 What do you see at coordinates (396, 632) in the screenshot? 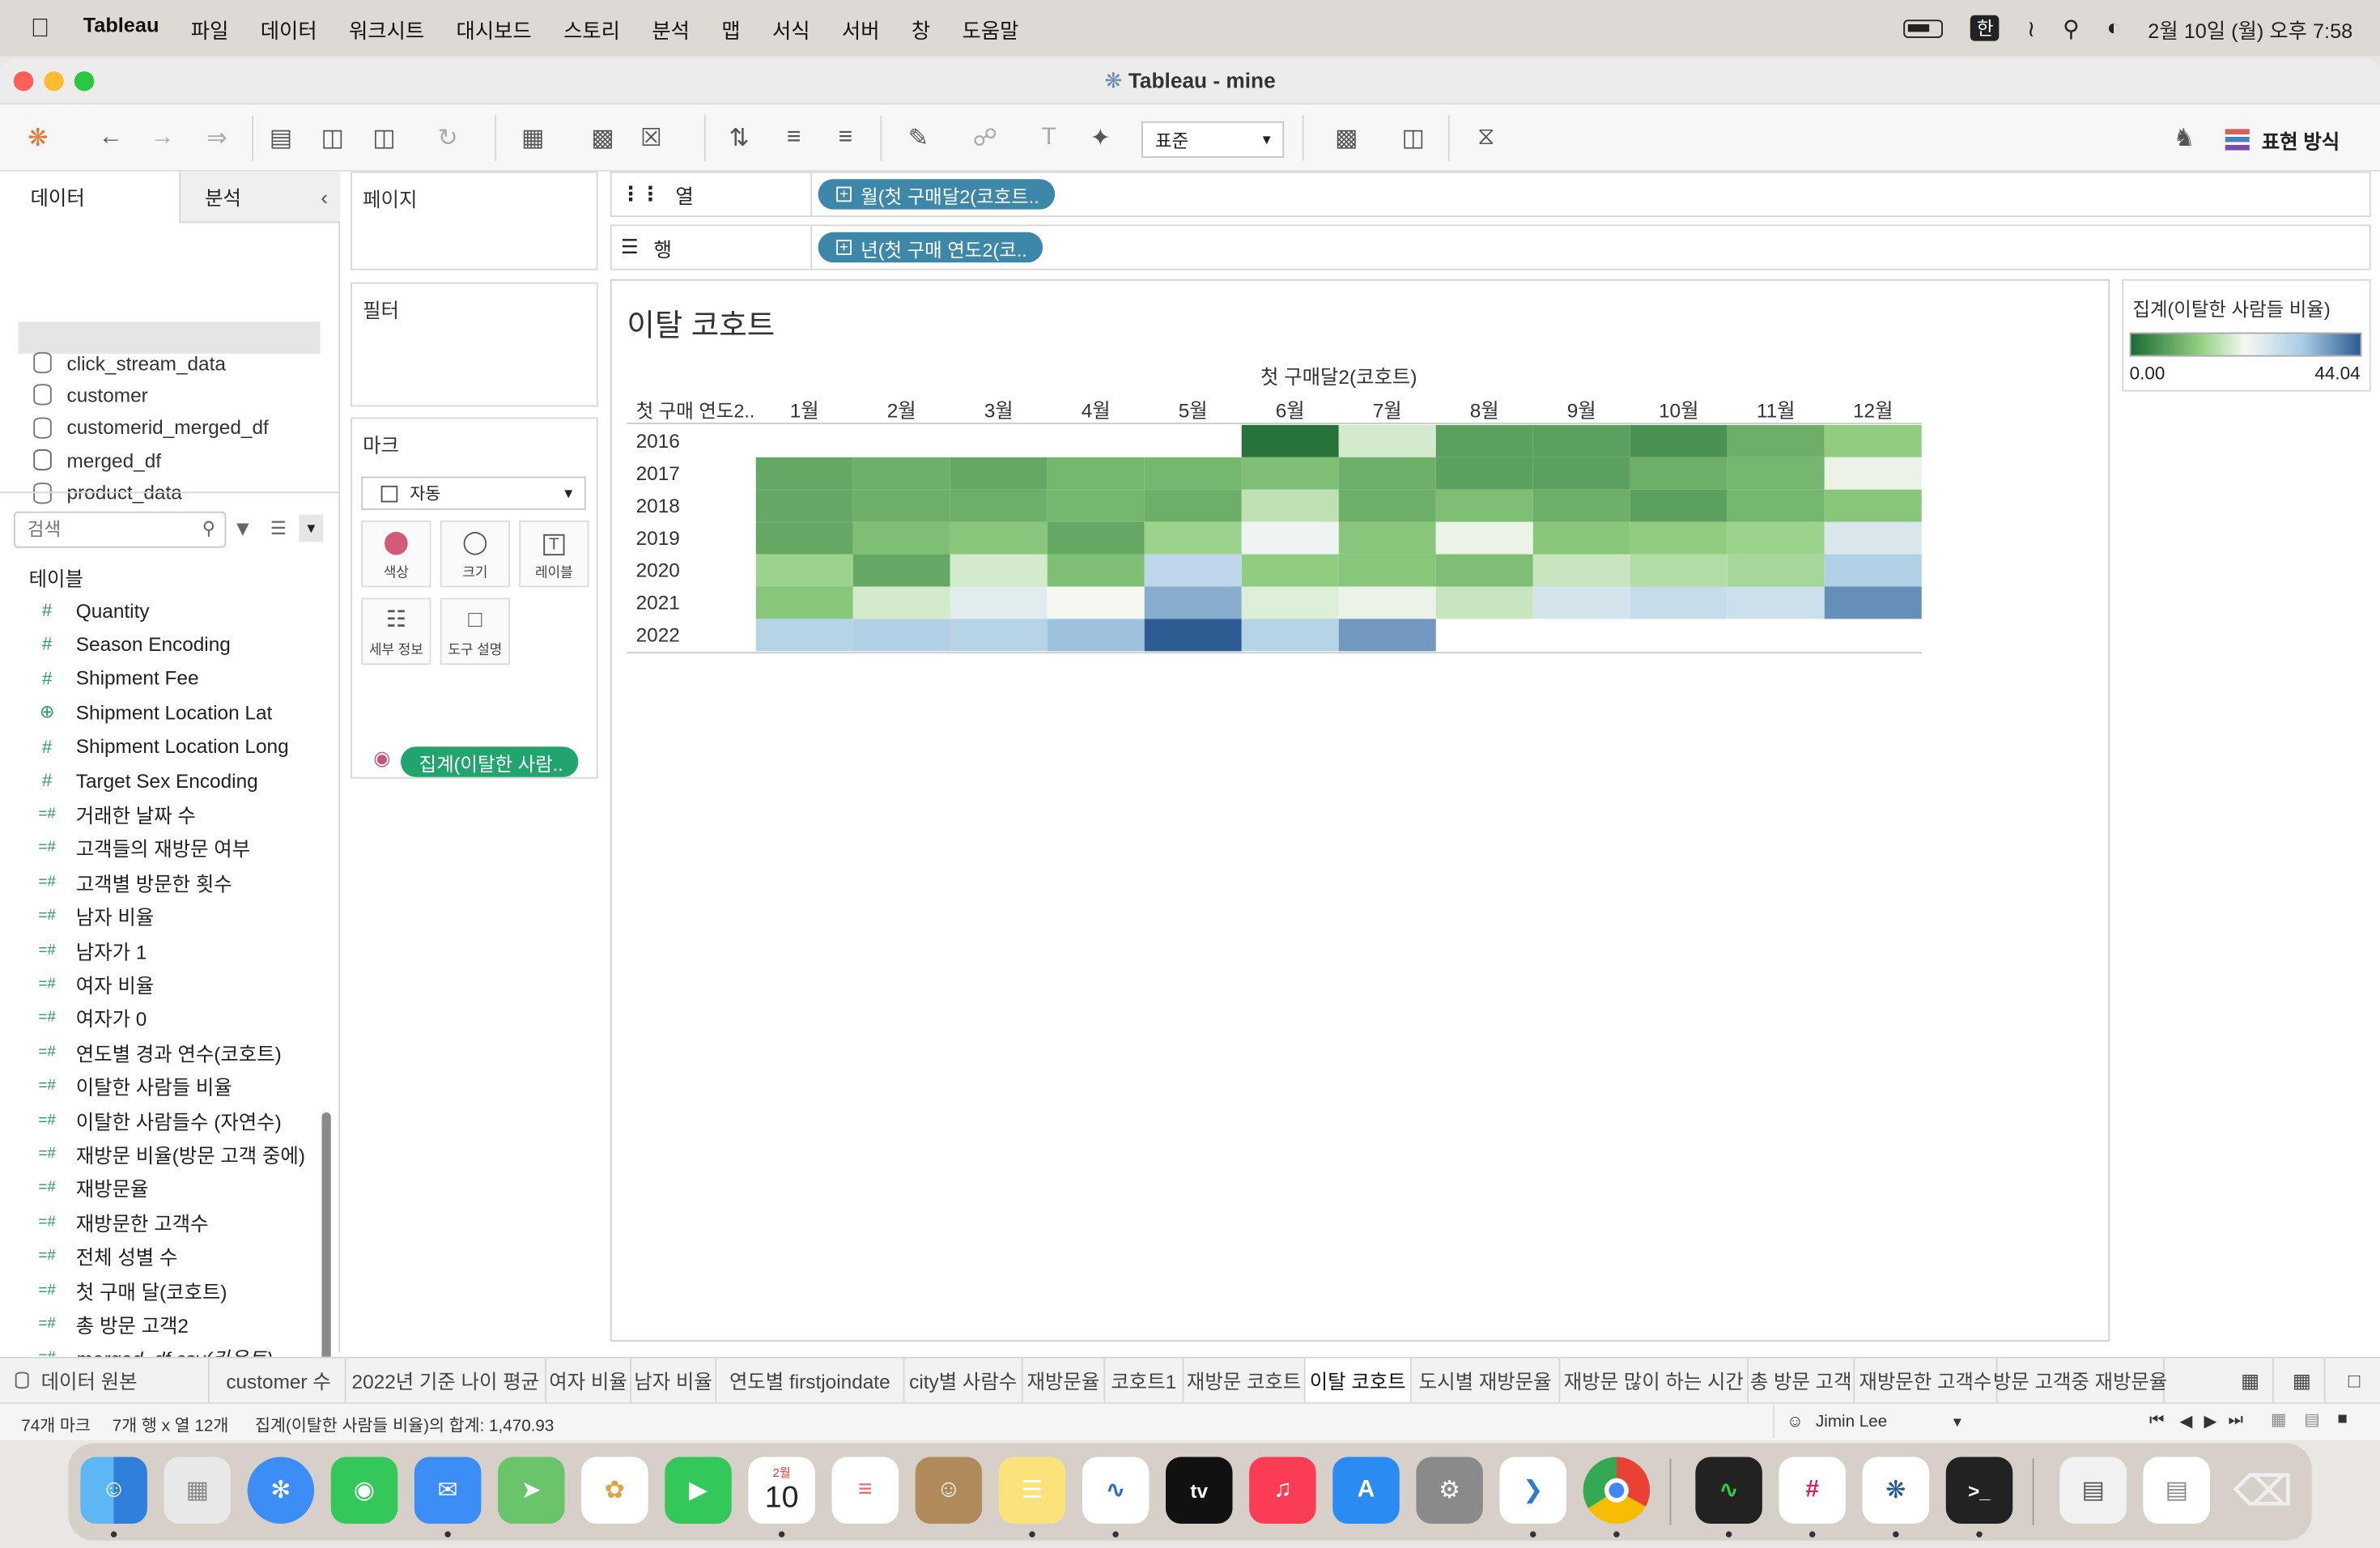
I see `detail-mark-button: ☷ 세부 정보` at bounding box center [396, 632].